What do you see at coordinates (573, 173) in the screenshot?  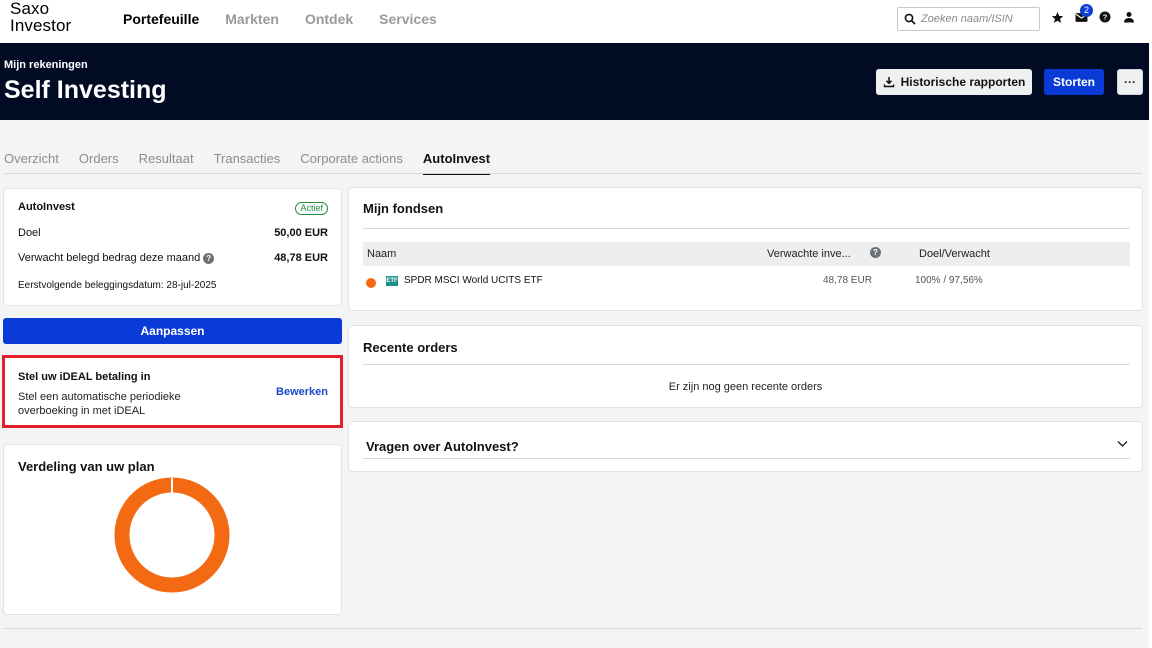 I see `tabs-divider` at bounding box center [573, 173].